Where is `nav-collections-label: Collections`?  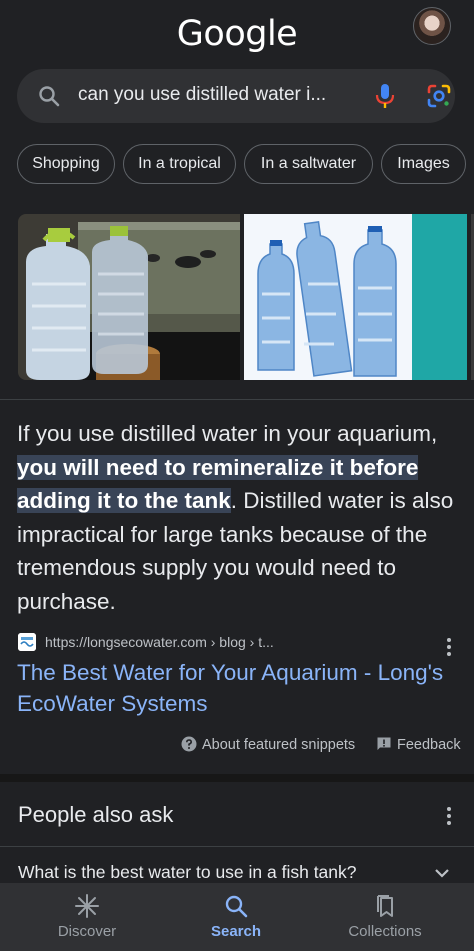 nav-collections-label: Collections is located at coordinates (385, 931).